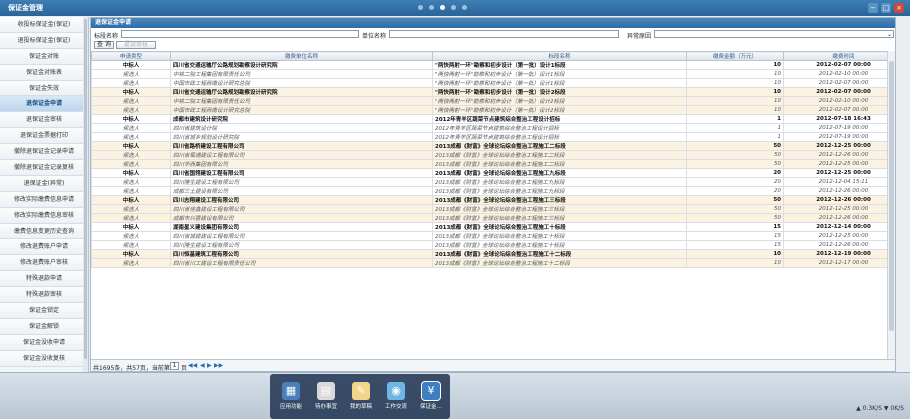 The width and height of the screenshot is (910, 419). Describe the element at coordinates (44, 40) in the screenshot. I see `sidebar-item: 退投标保证金(保证)` at that location.